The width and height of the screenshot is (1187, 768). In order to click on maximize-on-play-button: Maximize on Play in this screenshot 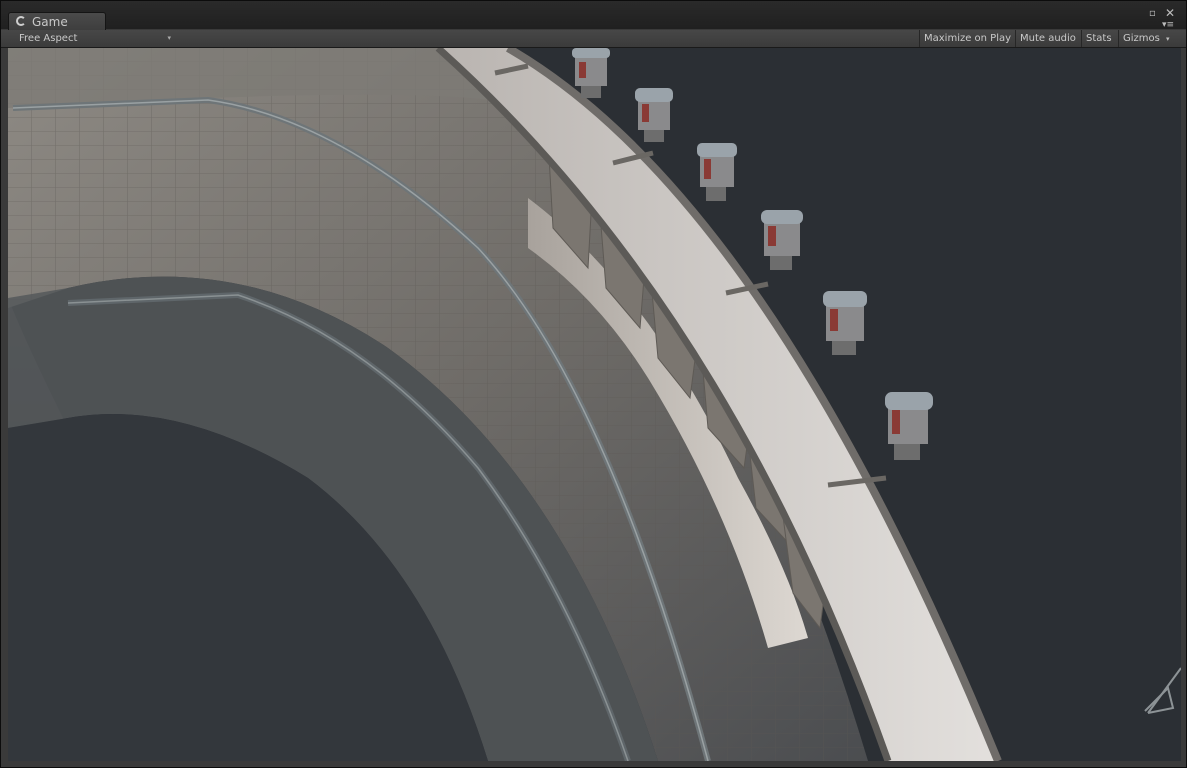, I will do `click(967, 38)`.